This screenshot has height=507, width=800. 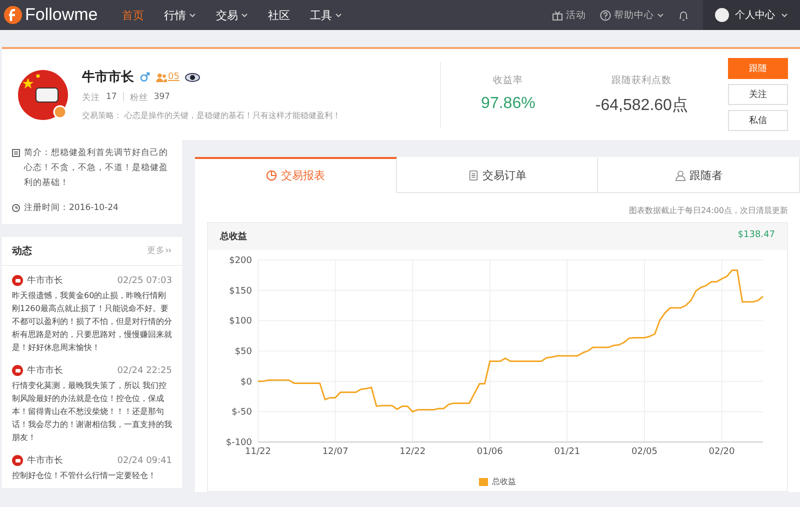 What do you see at coordinates (632, 15) in the screenshot?
I see `help-center-link: 帮助中心` at bounding box center [632, 15].